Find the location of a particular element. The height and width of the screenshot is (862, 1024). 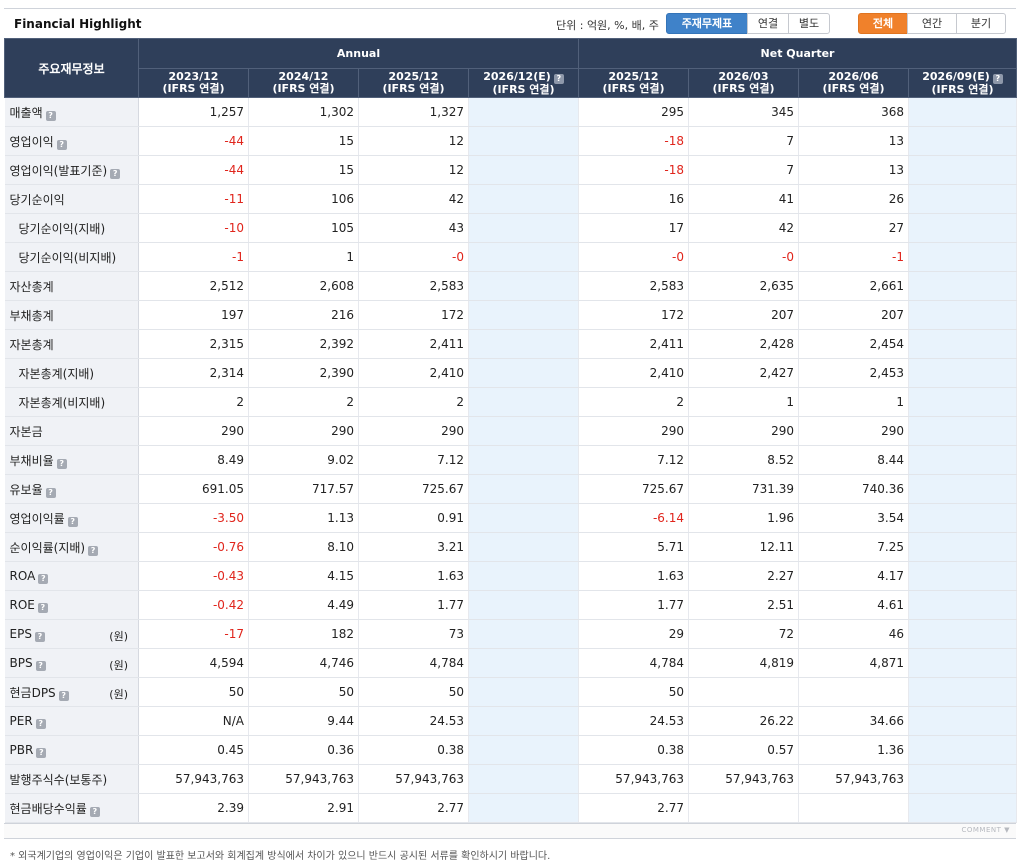

row-label: 부채비율 is located at coordinates (31, 460).